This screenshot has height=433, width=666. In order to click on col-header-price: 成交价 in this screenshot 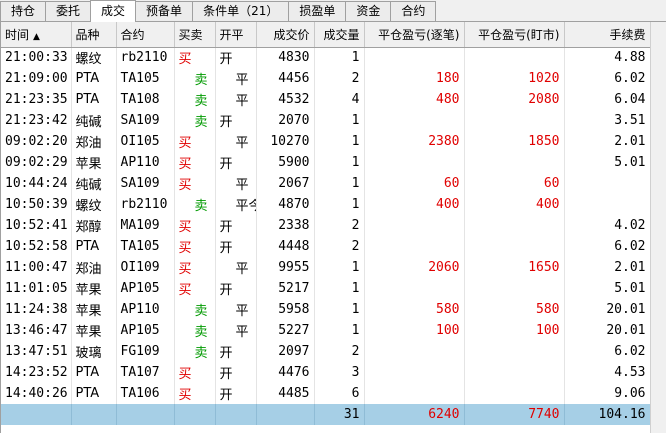, I will do `click(285, 35)`.